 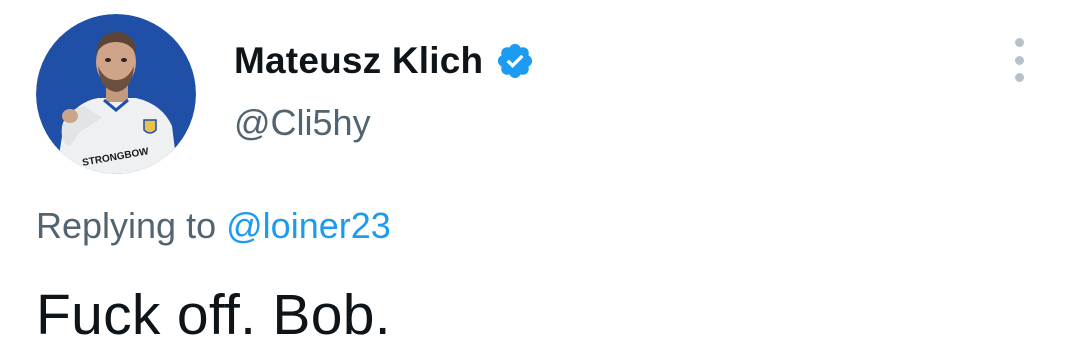 I want to click on verified-badge-icon, so click(x=515, y=61).